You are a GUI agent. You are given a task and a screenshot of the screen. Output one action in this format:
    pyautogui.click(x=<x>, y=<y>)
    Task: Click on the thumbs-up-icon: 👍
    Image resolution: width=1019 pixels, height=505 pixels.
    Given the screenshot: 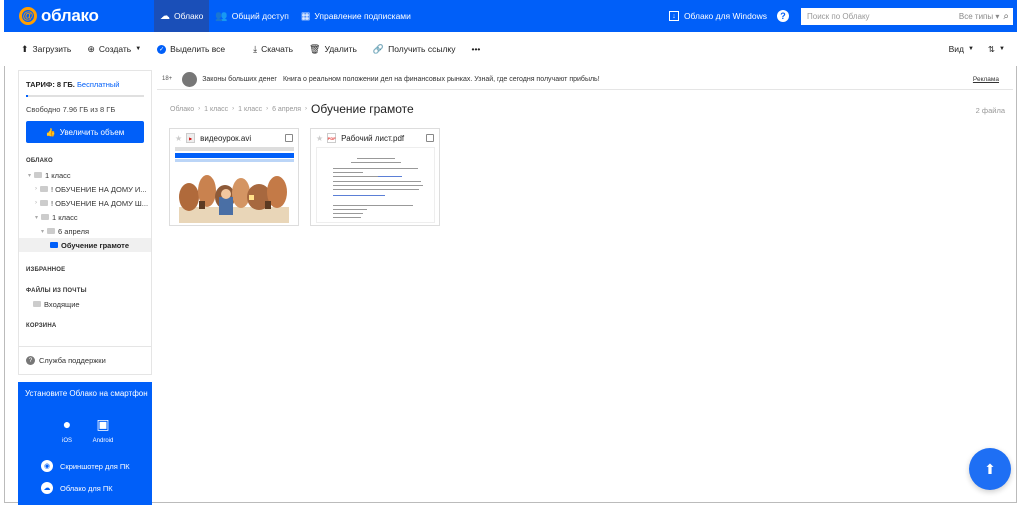 What is the action you would take?
    pyautogui.click(x=50, y=132)
    